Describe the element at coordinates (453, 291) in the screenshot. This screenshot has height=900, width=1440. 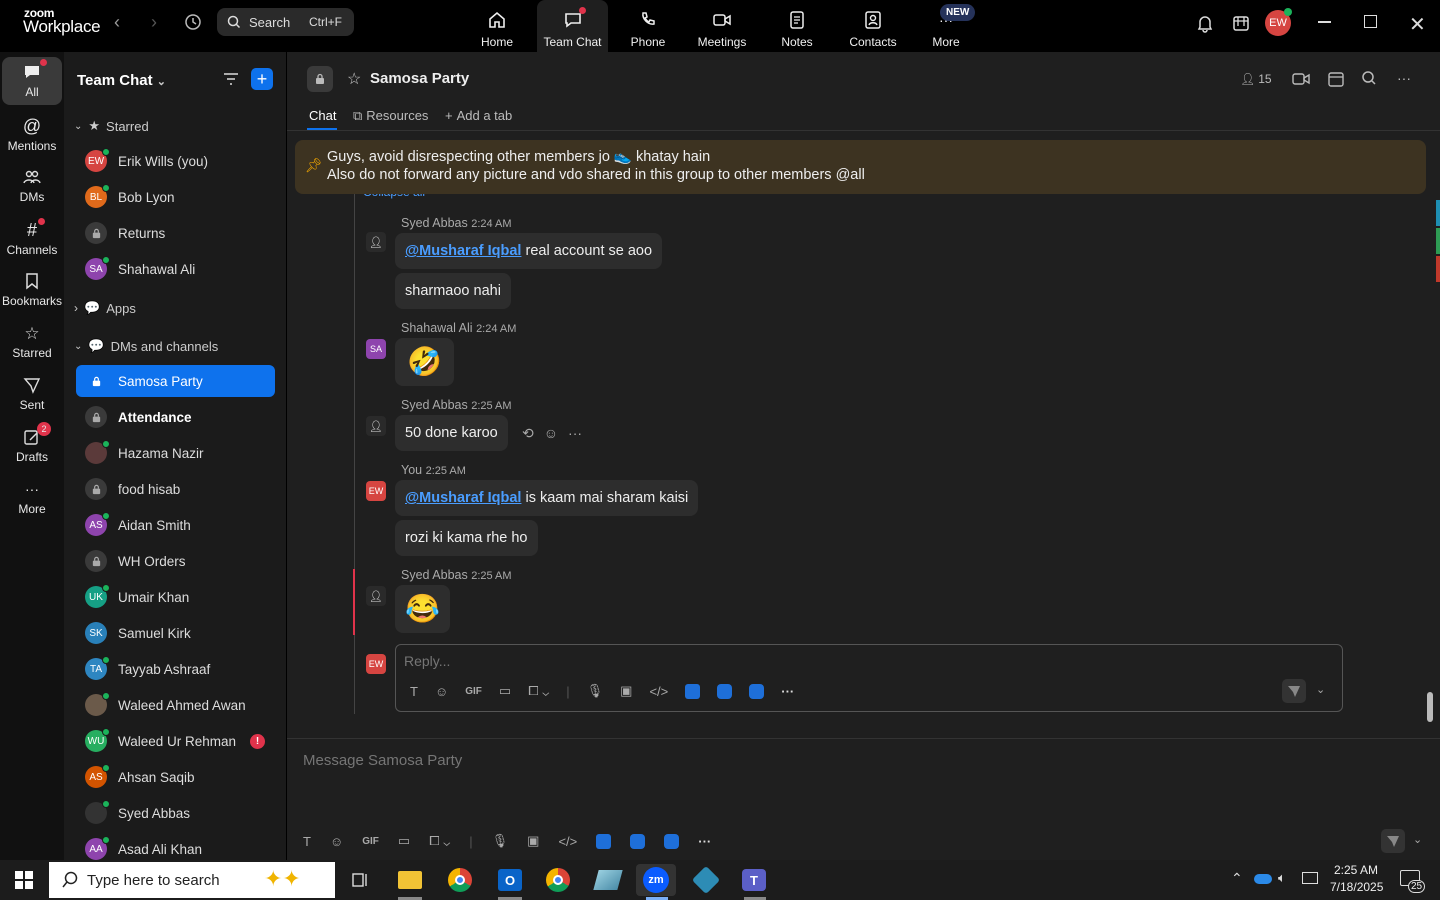
I see `message-bubble: sharmaoo nahi` at that location.